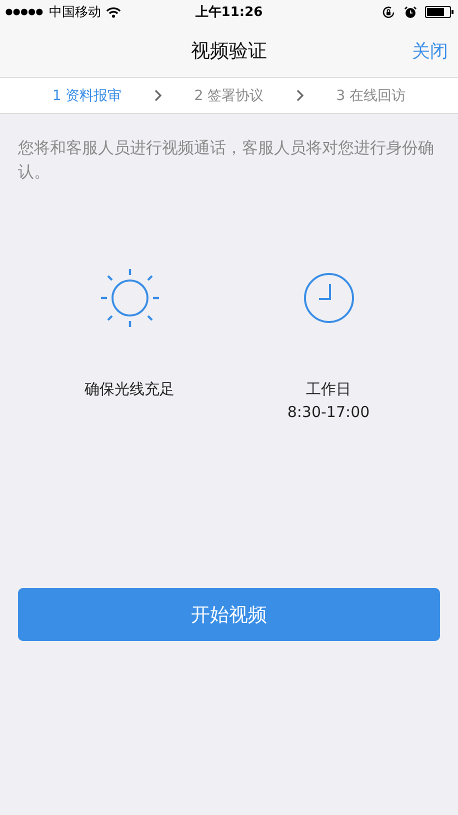  Describe the element at coordinates (371, 95) in the screenshot. I see `step-tab: 3 在线回访` at that location.